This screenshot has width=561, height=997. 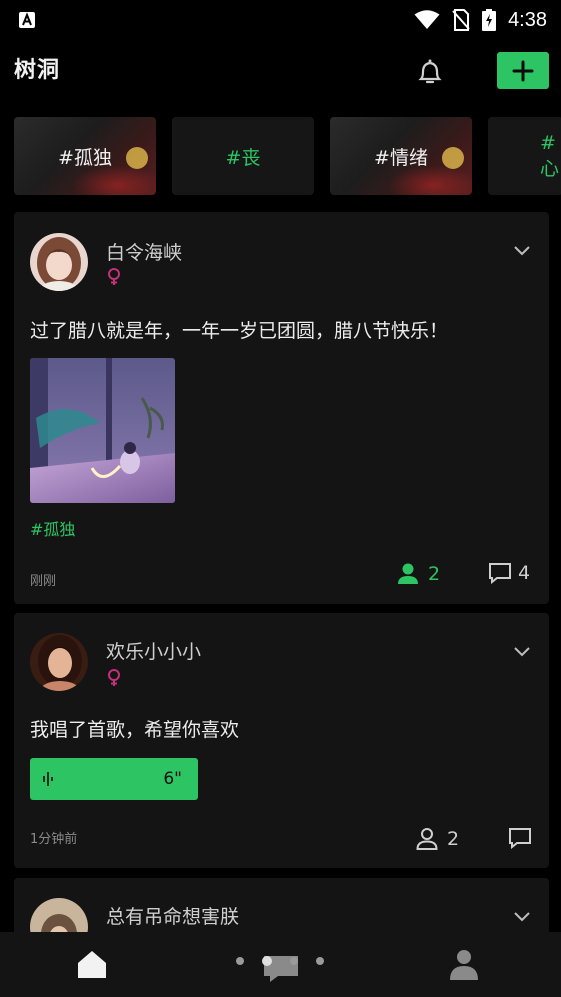 I want to click on page-indicator, so click(x=280, y=961).